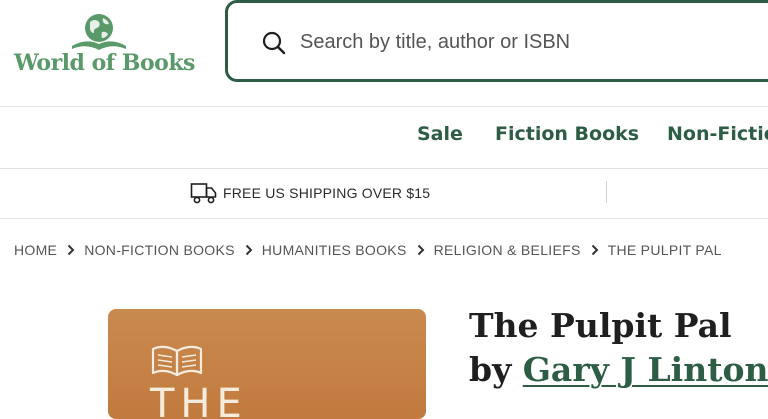 This screenshot has width=768, height=419. I want to click on breadcrumb-humanities-books: HUMANITIES BOOKS, so click(334, 250).